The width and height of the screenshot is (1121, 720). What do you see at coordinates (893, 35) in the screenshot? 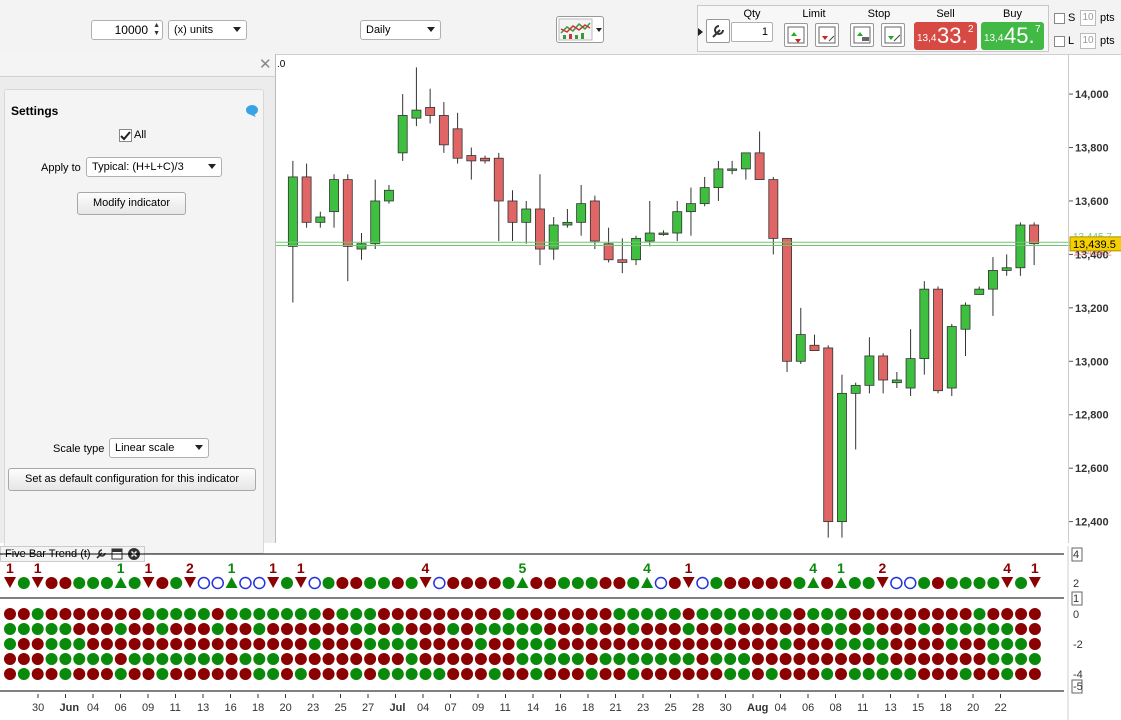
I see `stop-sell-button` at bounding box center [893, 35].